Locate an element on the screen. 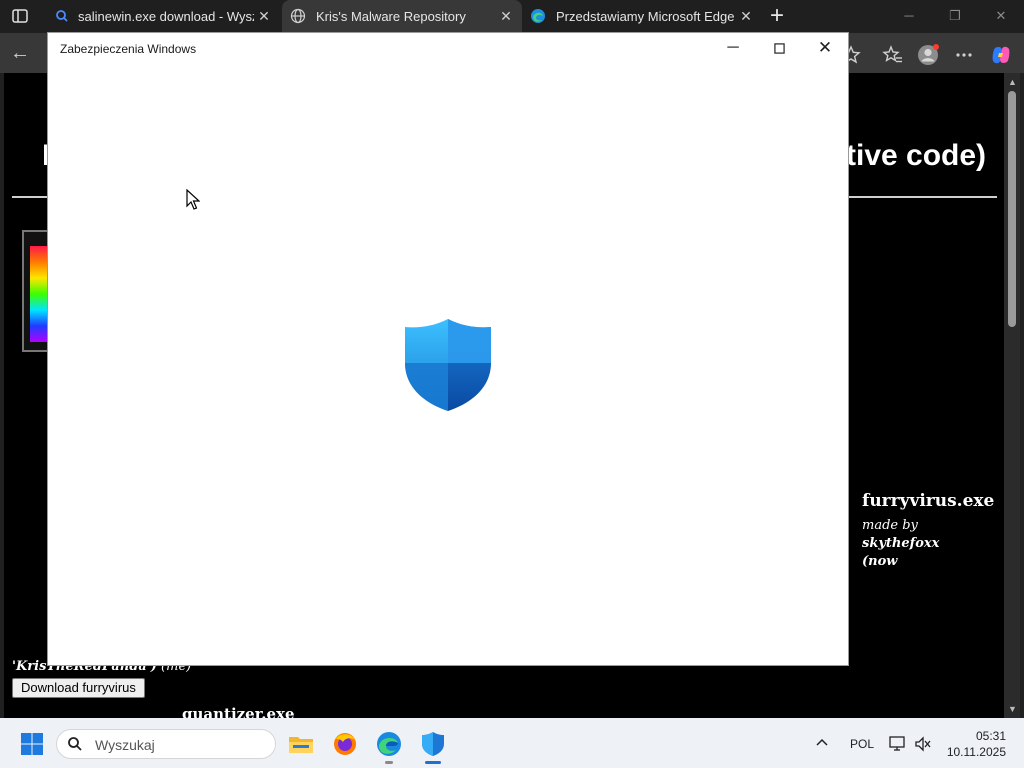  maximize-icon is located at coordinates (779, 48).